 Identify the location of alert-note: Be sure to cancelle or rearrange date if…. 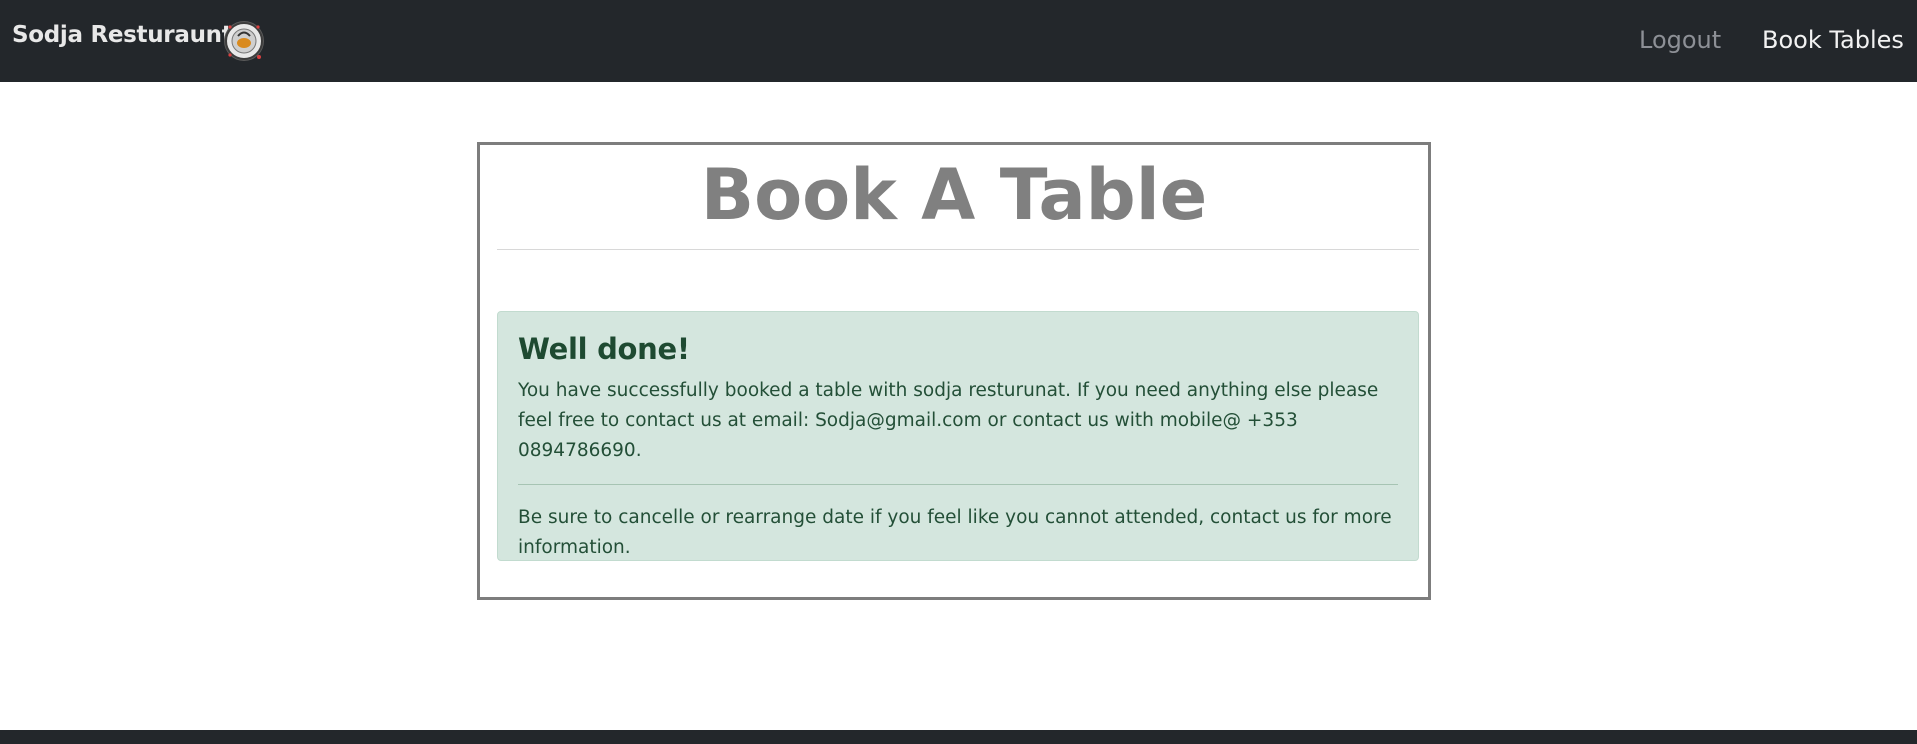
(955, 532).